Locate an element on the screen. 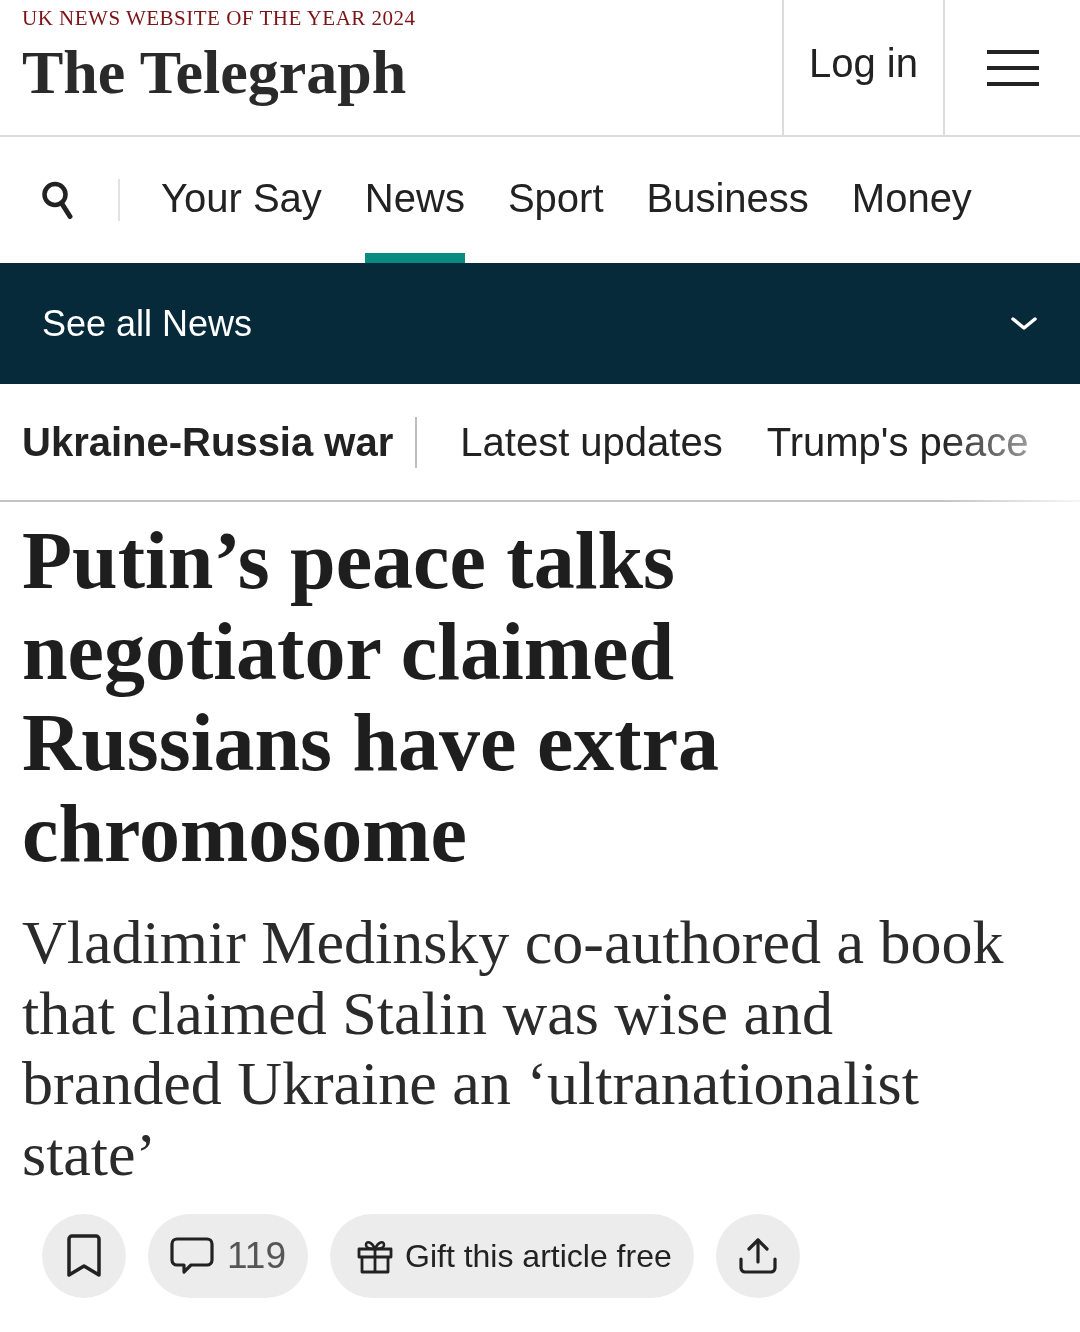  login-link: Log in is located at coordinates (863, 63).